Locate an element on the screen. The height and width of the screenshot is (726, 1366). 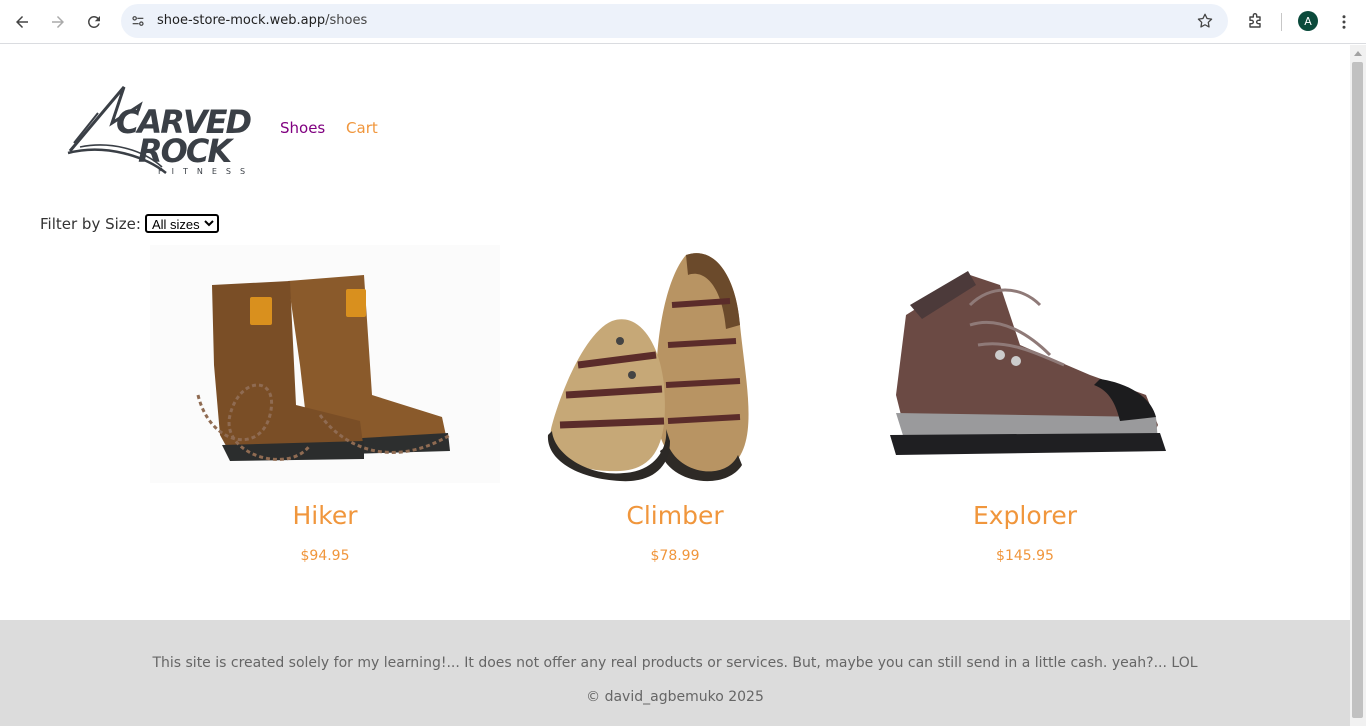
filter-label: Filter by Size: is located at coordinates (90, 223).